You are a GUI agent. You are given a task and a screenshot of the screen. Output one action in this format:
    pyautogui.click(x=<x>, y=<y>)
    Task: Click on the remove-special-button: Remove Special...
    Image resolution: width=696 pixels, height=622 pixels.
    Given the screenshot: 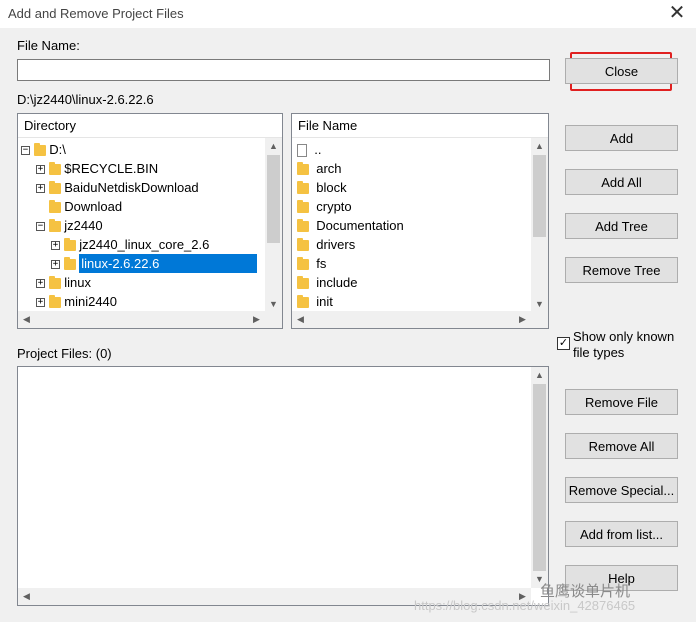 What is the action you would take?
    pyautogui.click(x=621, y=490)
    